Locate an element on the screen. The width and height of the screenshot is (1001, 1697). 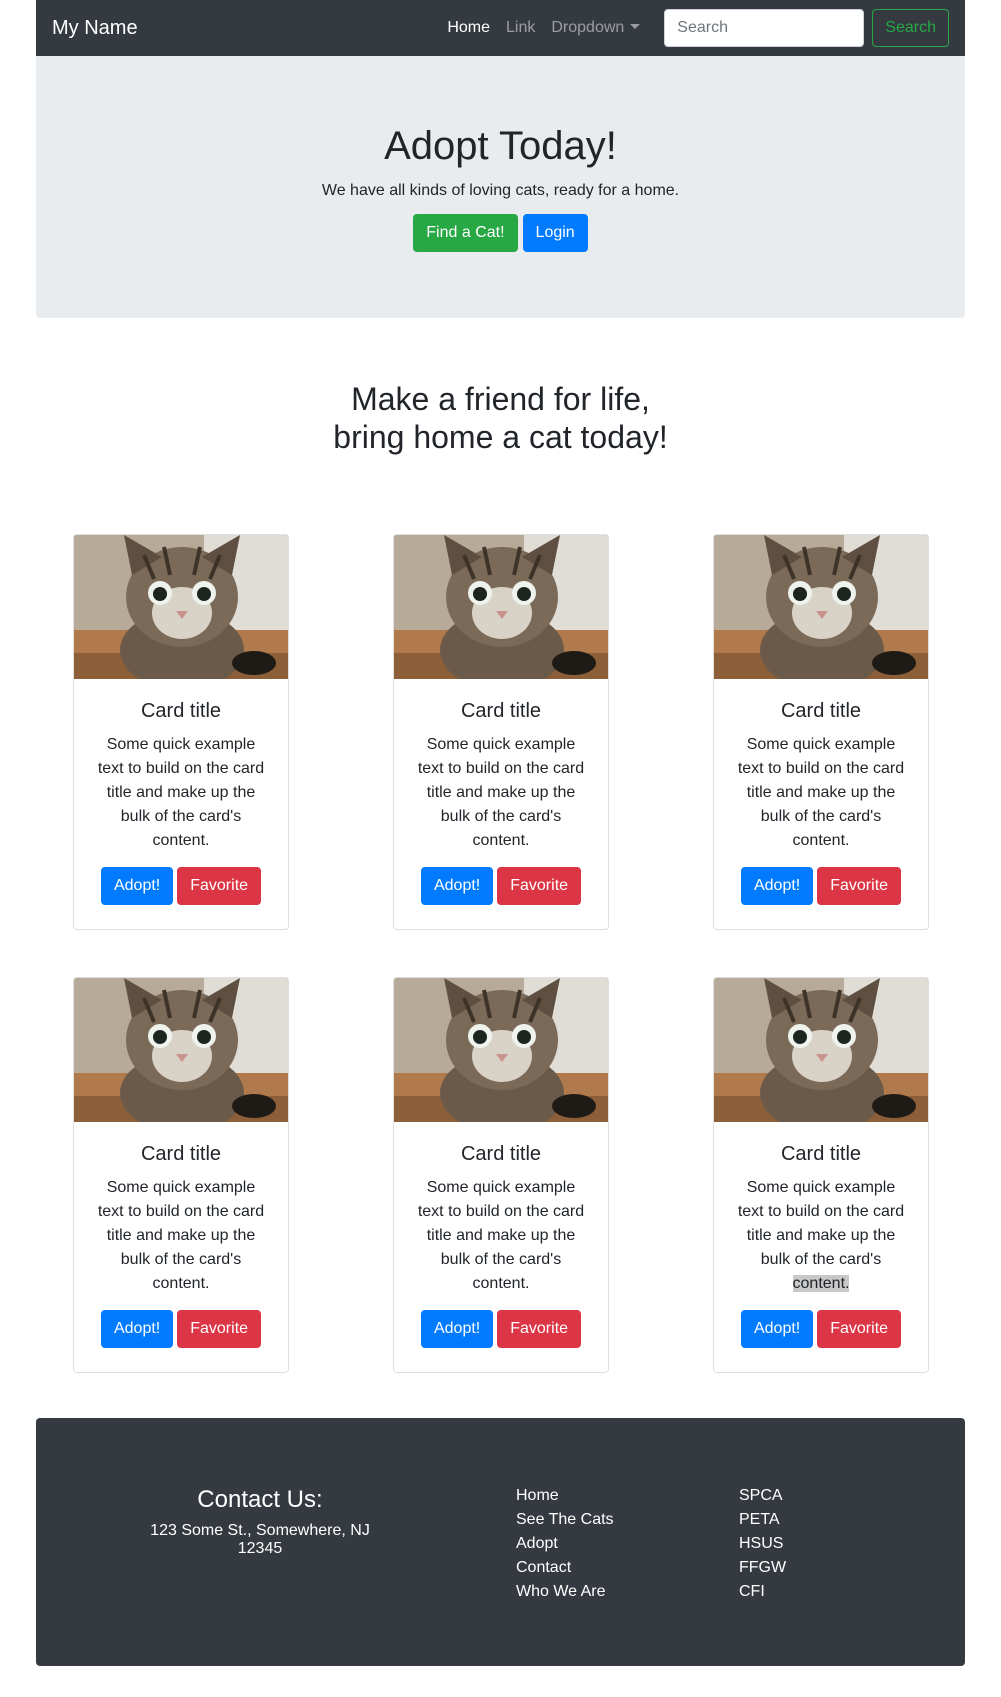
footer-link-hsus: HSUS is located at coordinates (762, 1544).